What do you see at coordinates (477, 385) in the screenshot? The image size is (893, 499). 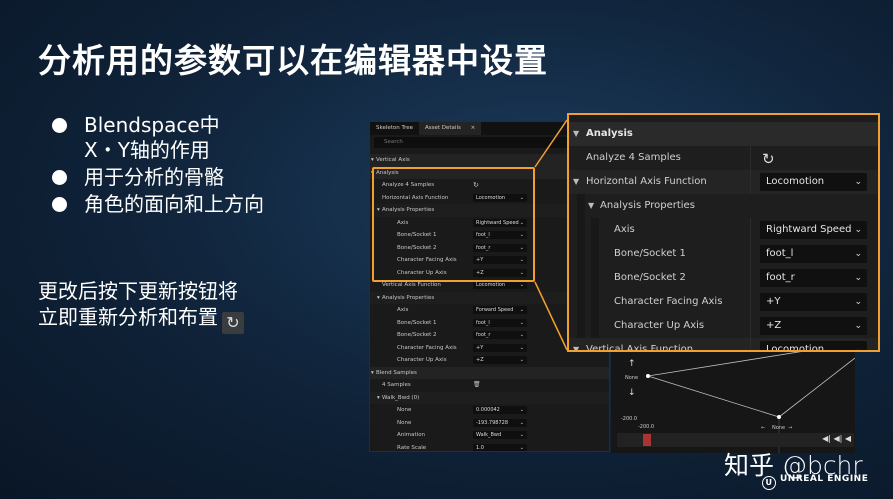 I see `trash-icon: 🗑` at bounding box center [477, 385].